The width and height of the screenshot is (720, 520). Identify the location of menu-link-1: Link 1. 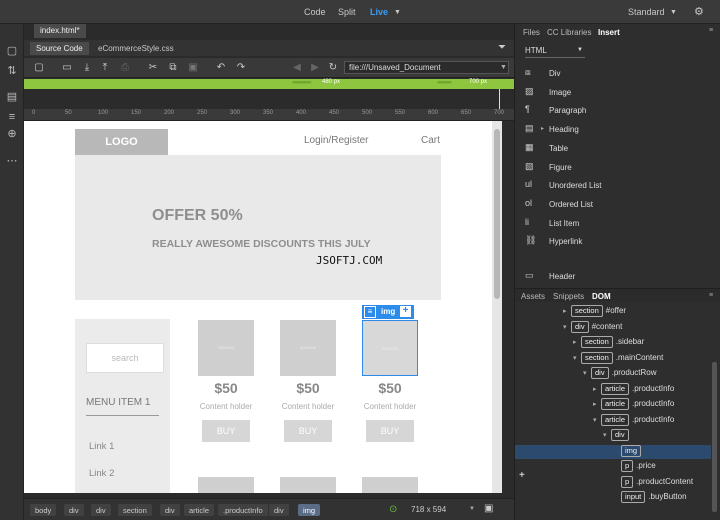
(101, 446).